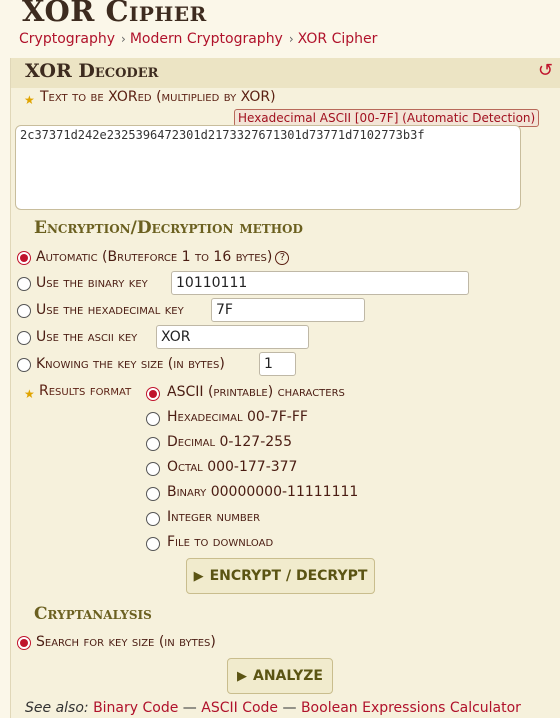 This screenshot has height=718, width=560. Describe the element at coordinates (92, 71) in the screenshot. I see `panel-title: XOR Decoder` at that location.